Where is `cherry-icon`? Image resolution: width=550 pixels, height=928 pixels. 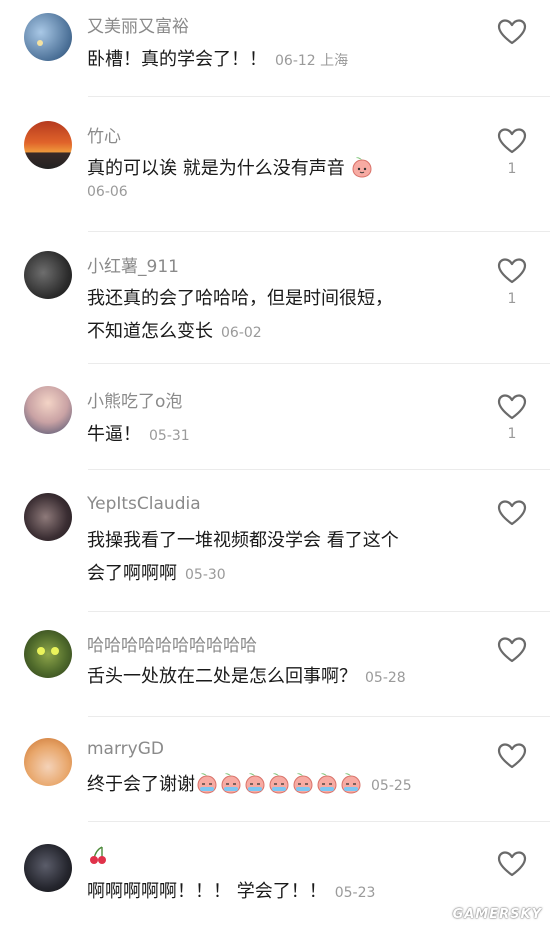 cherry-icon is located at coordinates (98, 855).